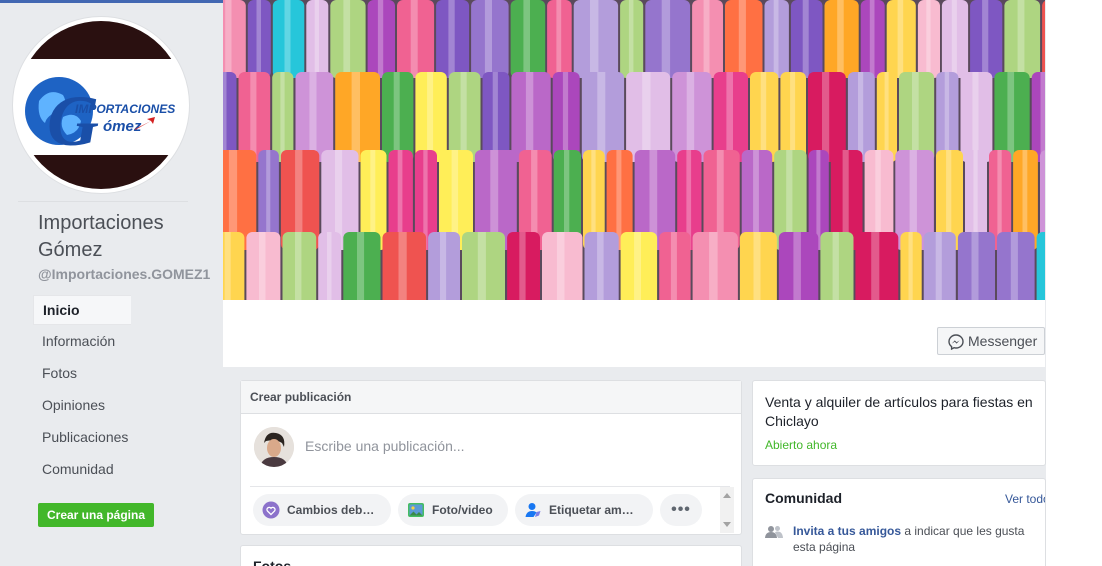  What do you see at coordinates (727, 510) in the screenshot?
I see `composer-scrollbar` at bounding box center [727, 510].